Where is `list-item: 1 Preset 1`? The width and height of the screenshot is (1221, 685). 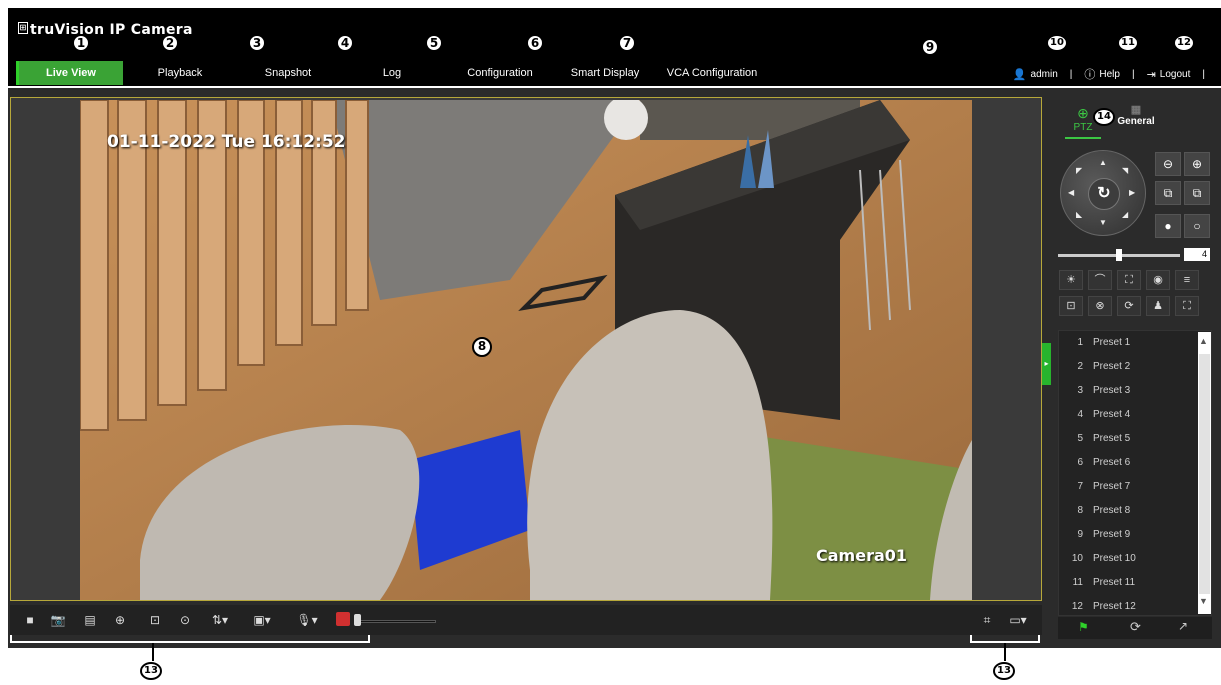 list-item: 1 Preset 1 is located at coordinates (1129, 343).